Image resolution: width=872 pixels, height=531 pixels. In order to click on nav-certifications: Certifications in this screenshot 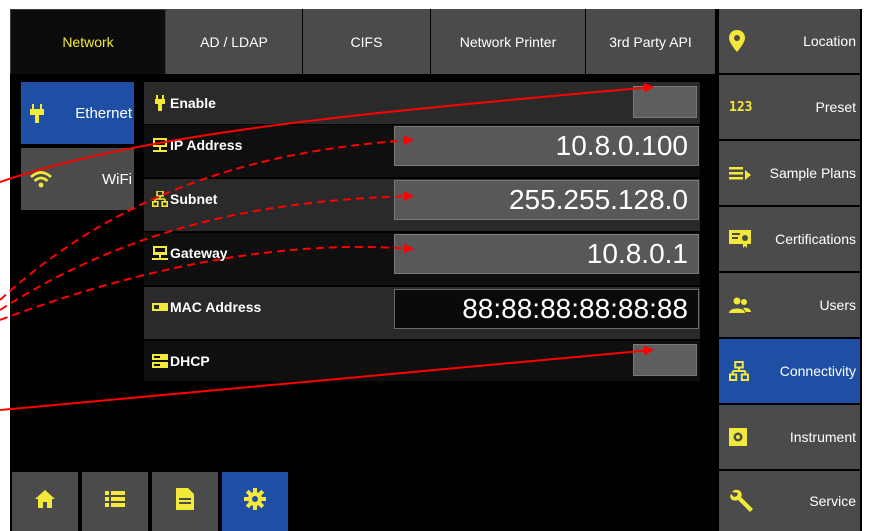, I will do `click(789, 239)`.